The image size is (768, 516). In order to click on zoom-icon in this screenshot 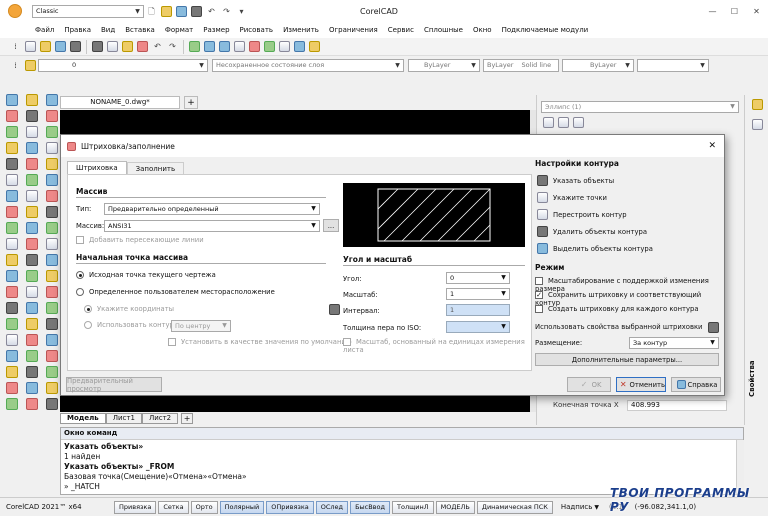, I will do `click(209, 46)`.